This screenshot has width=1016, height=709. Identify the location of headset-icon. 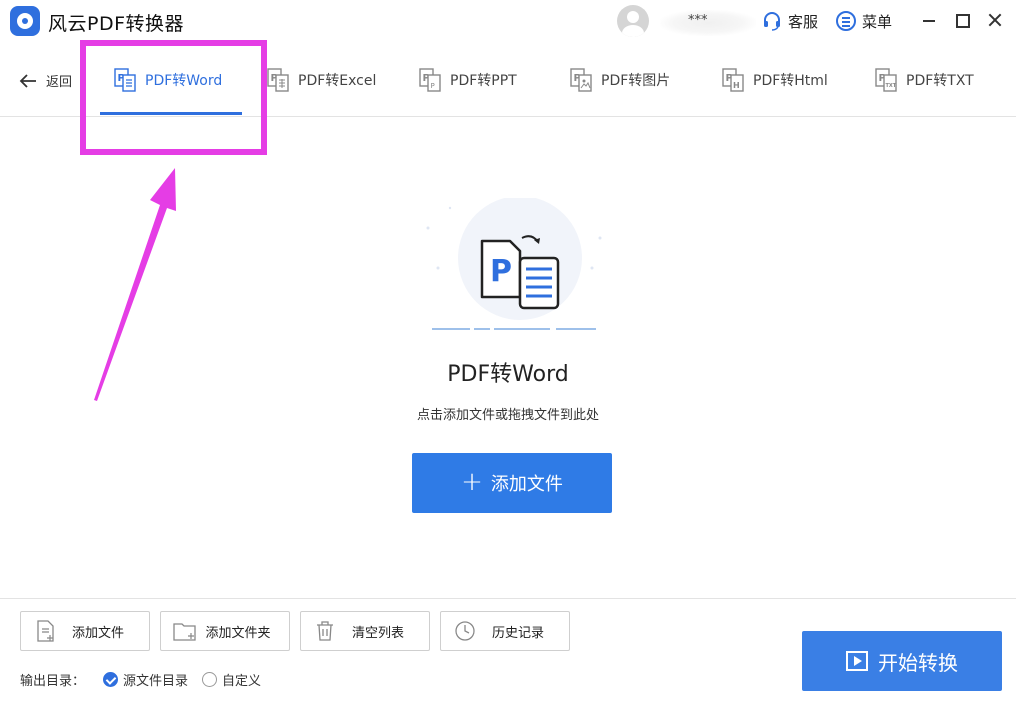
(772, 21).